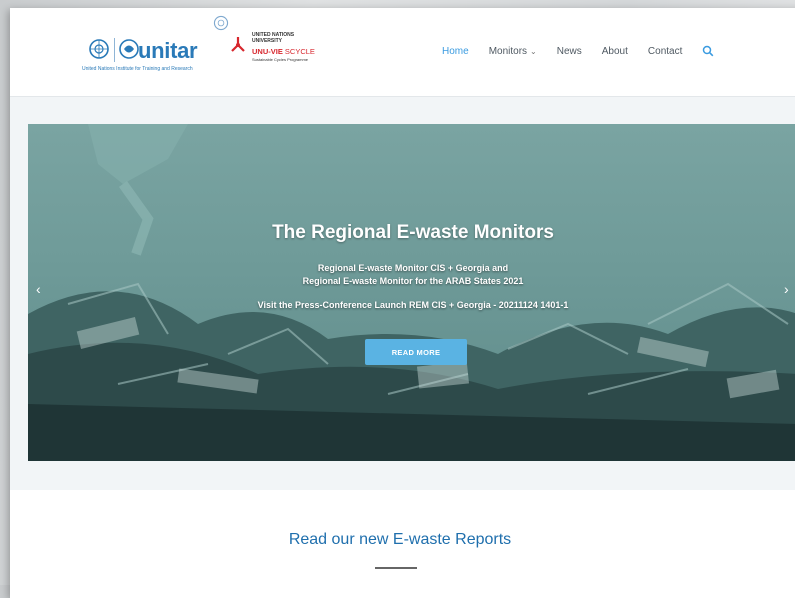 The width and height of the screenshot is (795, 598). I want to click on reports-title-divider, so click(396, 568).